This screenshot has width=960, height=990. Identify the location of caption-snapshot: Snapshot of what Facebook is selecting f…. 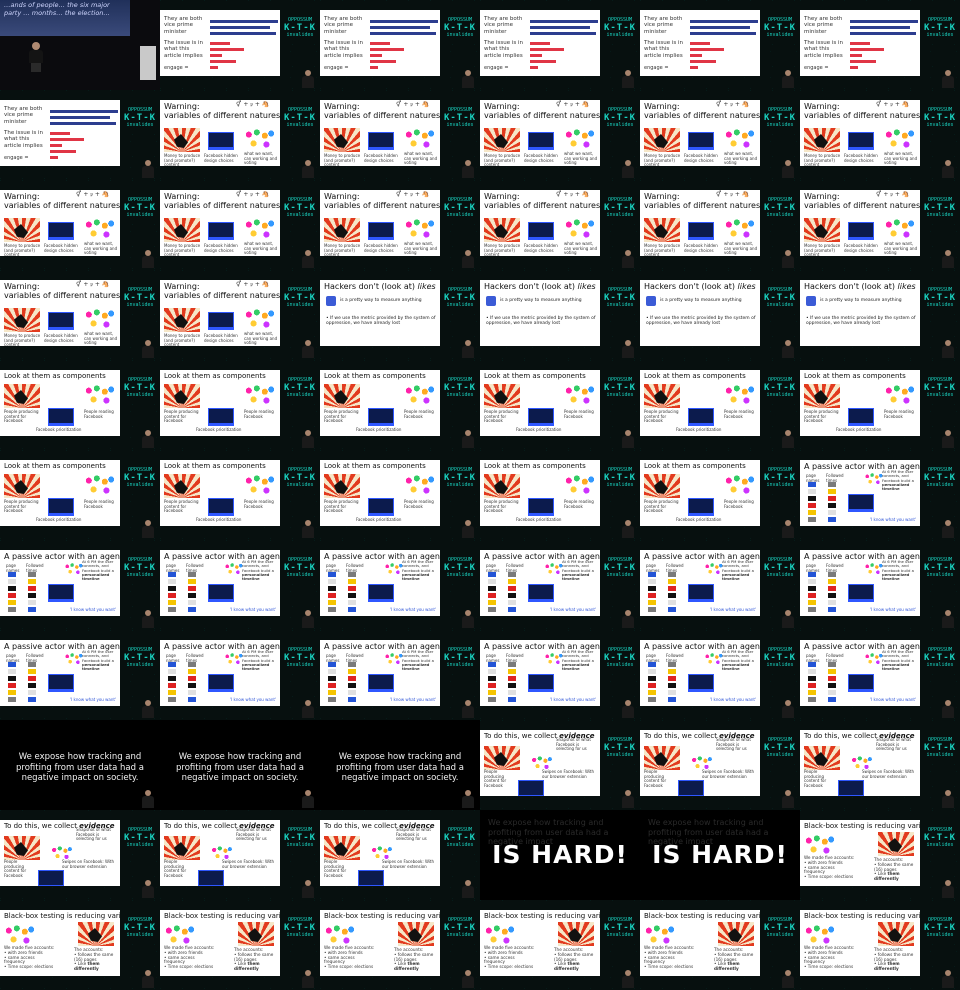
(733, 744).